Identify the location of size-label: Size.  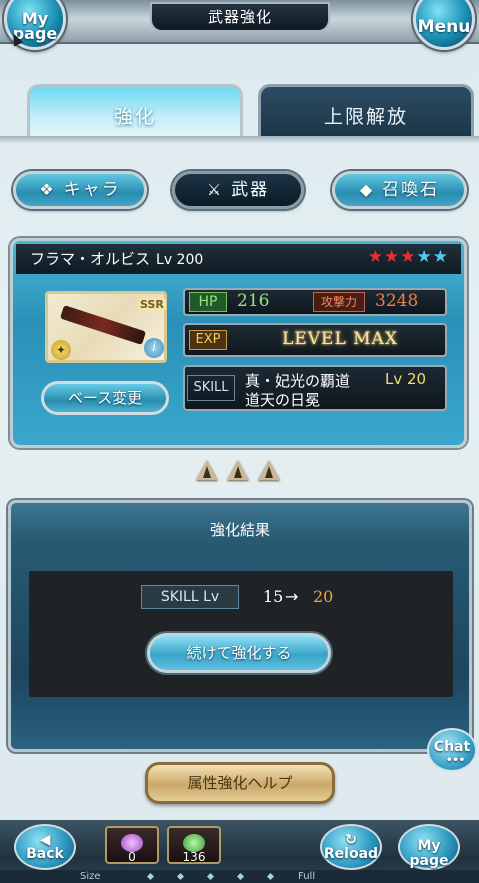
(90, 876).